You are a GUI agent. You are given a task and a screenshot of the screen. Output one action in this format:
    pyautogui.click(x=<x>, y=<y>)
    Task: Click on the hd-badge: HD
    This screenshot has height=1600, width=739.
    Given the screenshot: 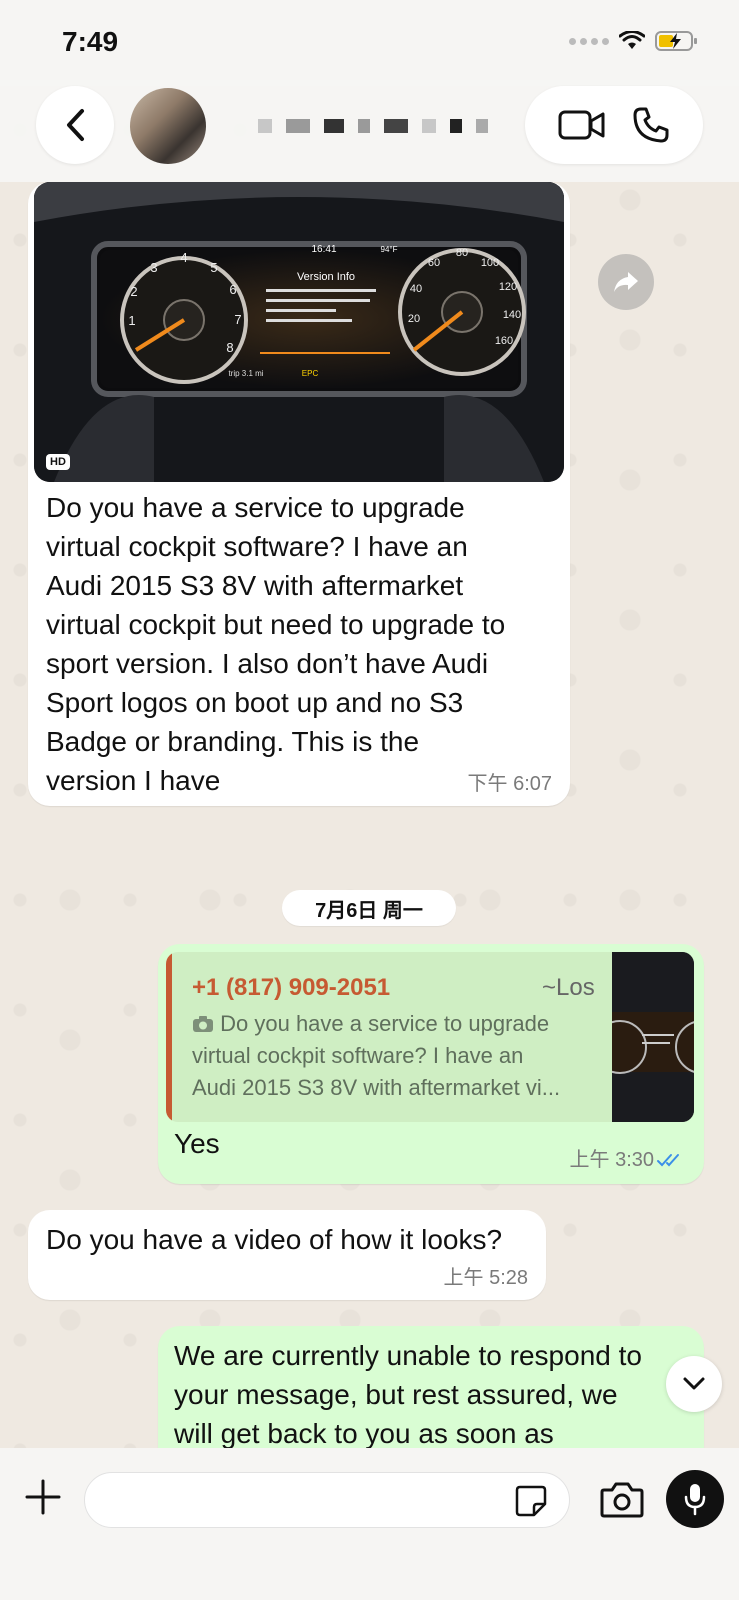 What is the action you would take?
    pyautogui.click(x=58, y=462)
    